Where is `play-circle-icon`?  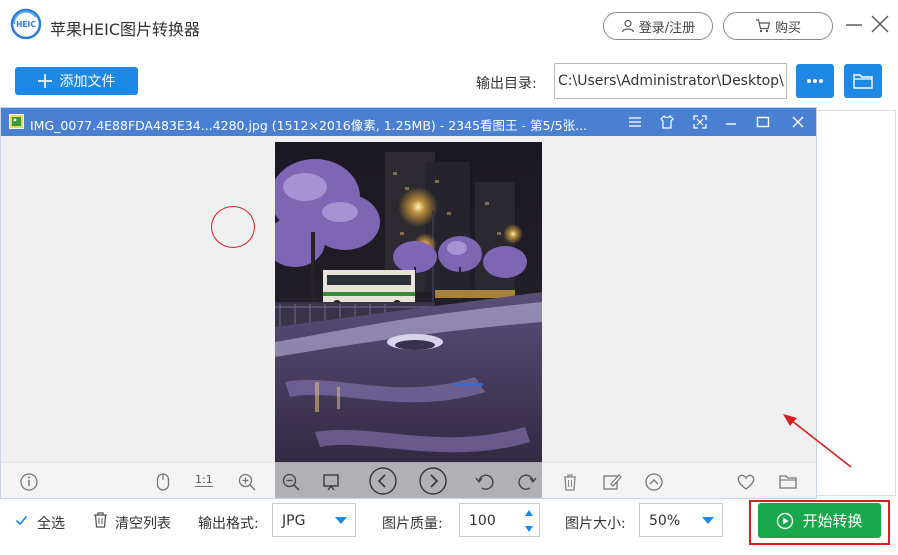 play-circle-icon is located at coordinates (785, 520).